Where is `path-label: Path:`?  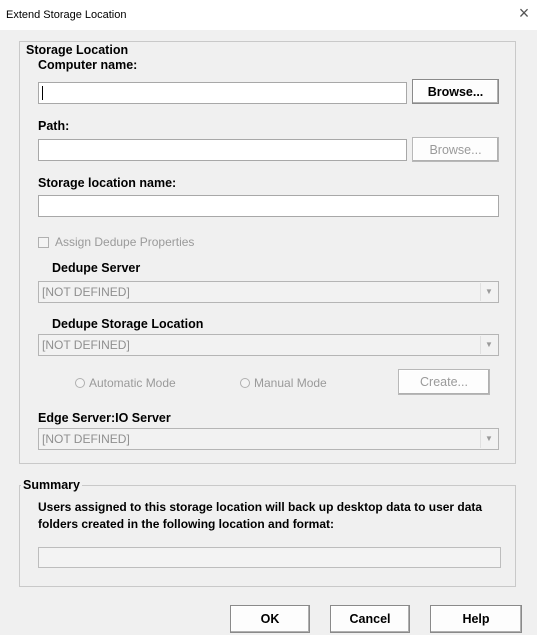 path-label: Path: is located at coordinates (54, 126).